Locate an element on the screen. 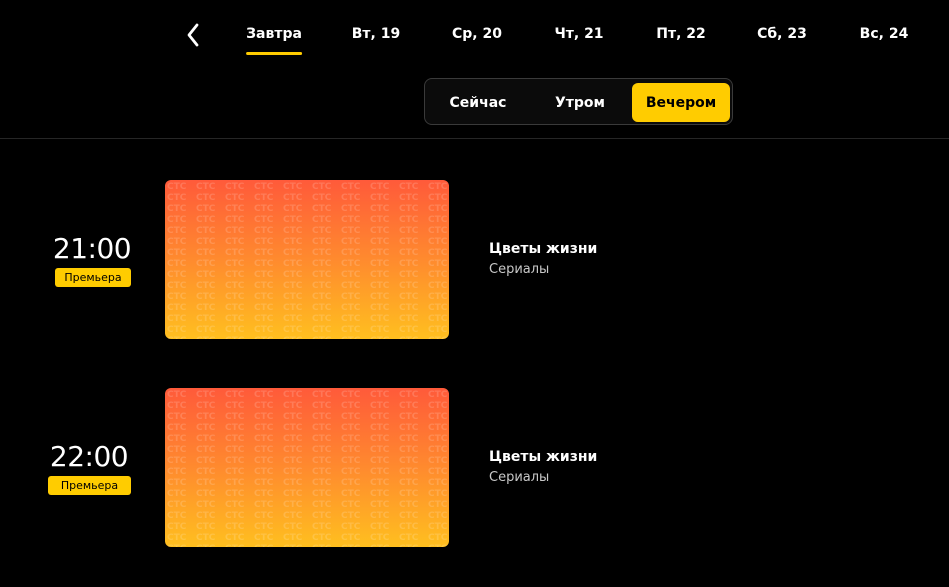  filter-now-button: Сейчас is located at coordinates (478, 102).